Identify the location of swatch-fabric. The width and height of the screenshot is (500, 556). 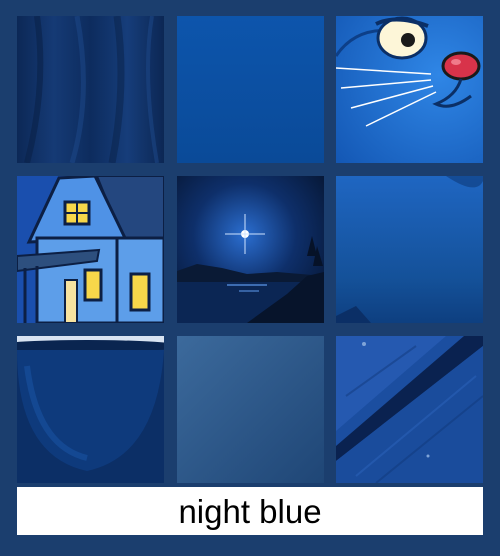
(90, 89).